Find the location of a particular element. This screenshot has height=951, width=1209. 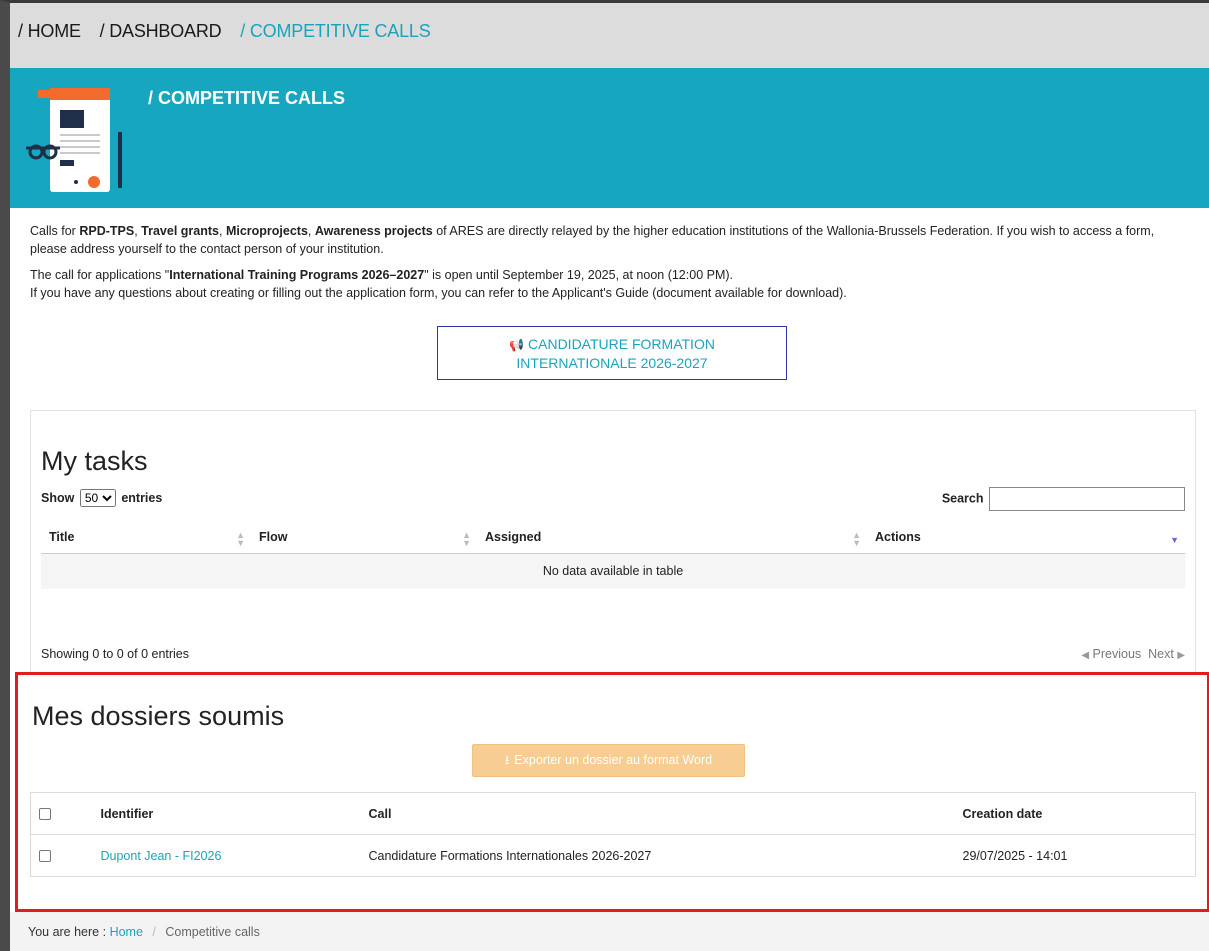

my-tasks-heading: My tasks is located at coordinates (94, 461).